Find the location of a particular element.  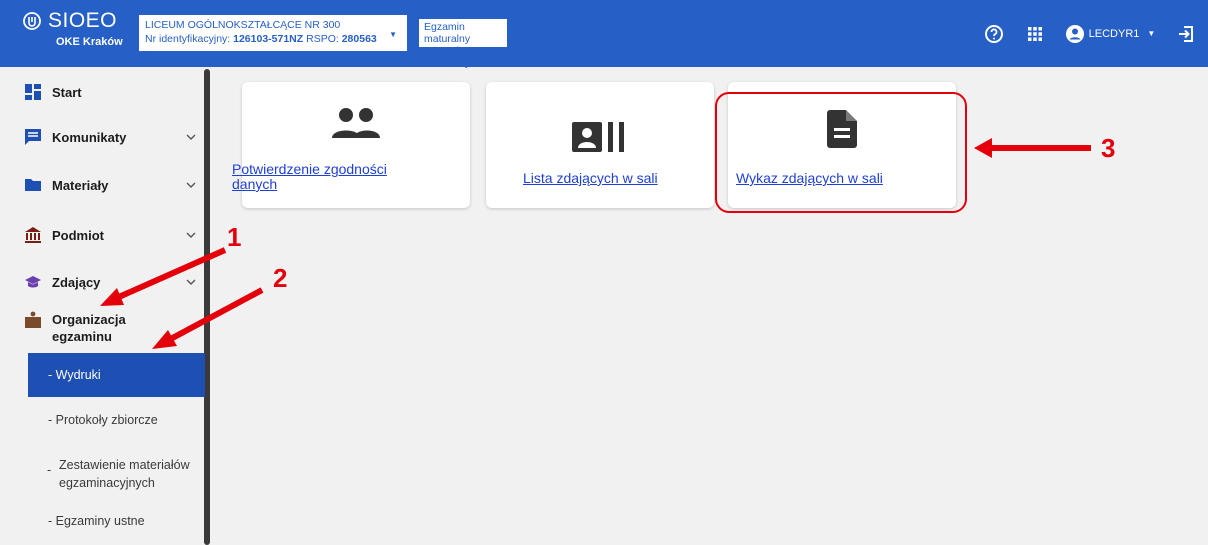

card-potwierdzenie: Potwierdzenie zgodności danych is located at coordinates (351, 145).